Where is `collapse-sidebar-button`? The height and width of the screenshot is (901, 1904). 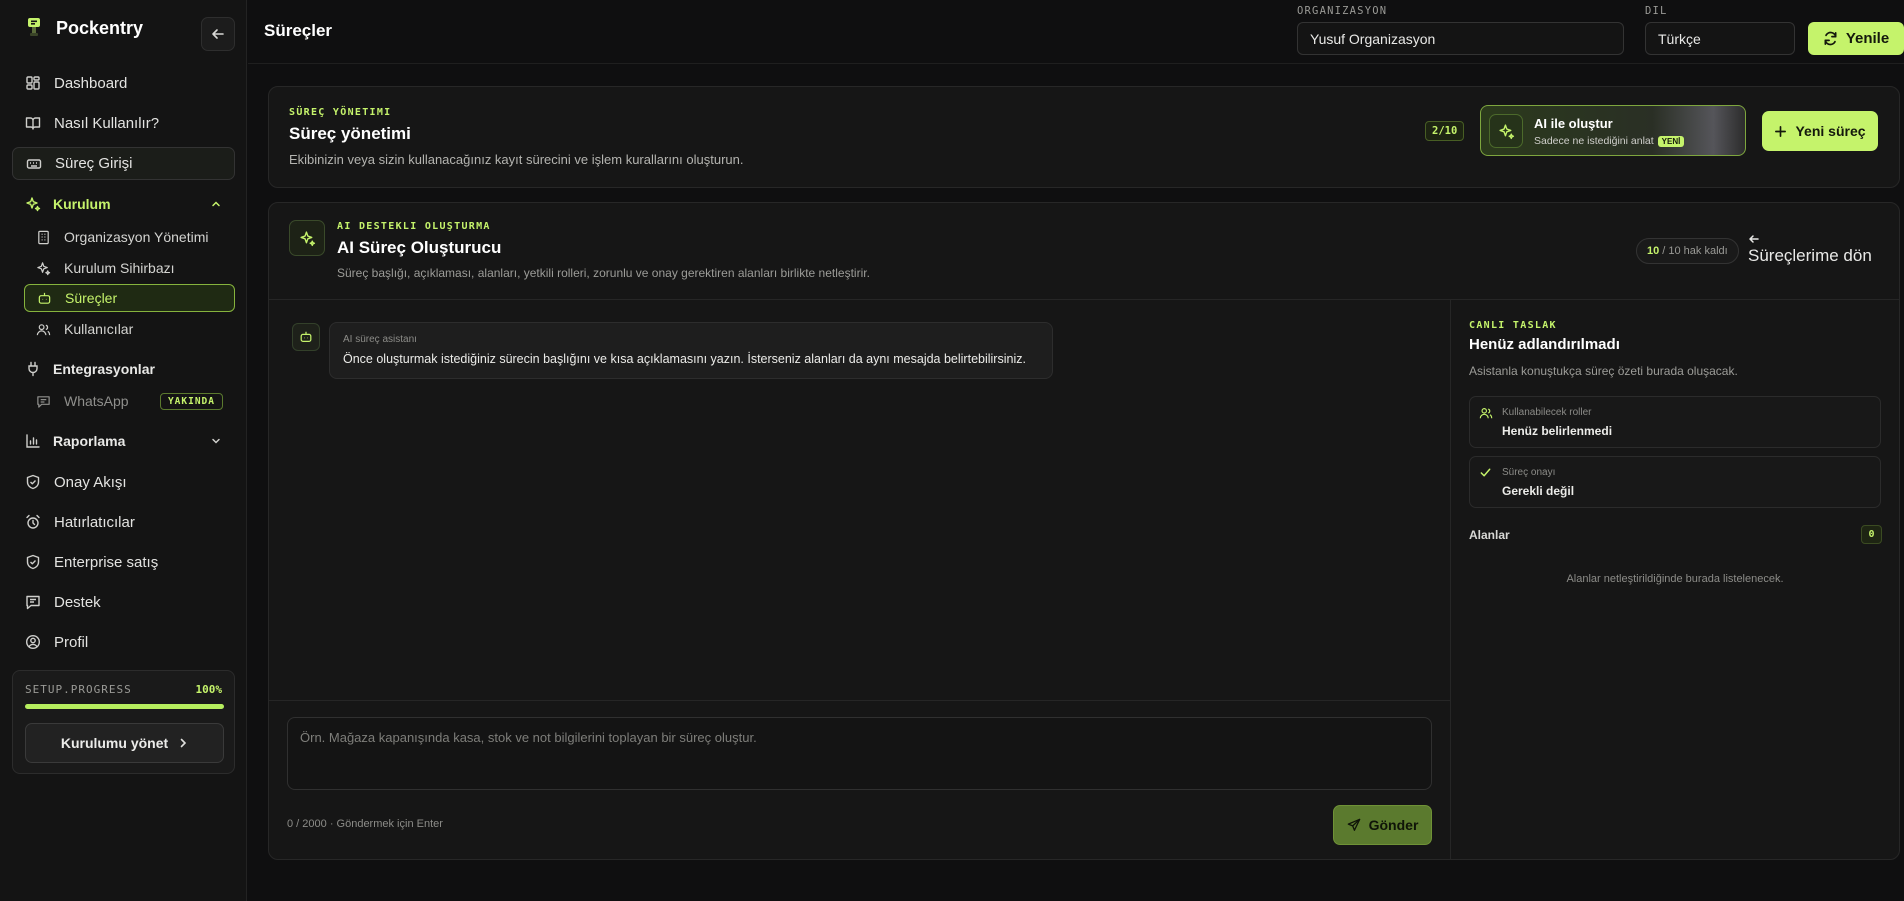
collapse-sidebar-button is located at coordinates (218, 34).